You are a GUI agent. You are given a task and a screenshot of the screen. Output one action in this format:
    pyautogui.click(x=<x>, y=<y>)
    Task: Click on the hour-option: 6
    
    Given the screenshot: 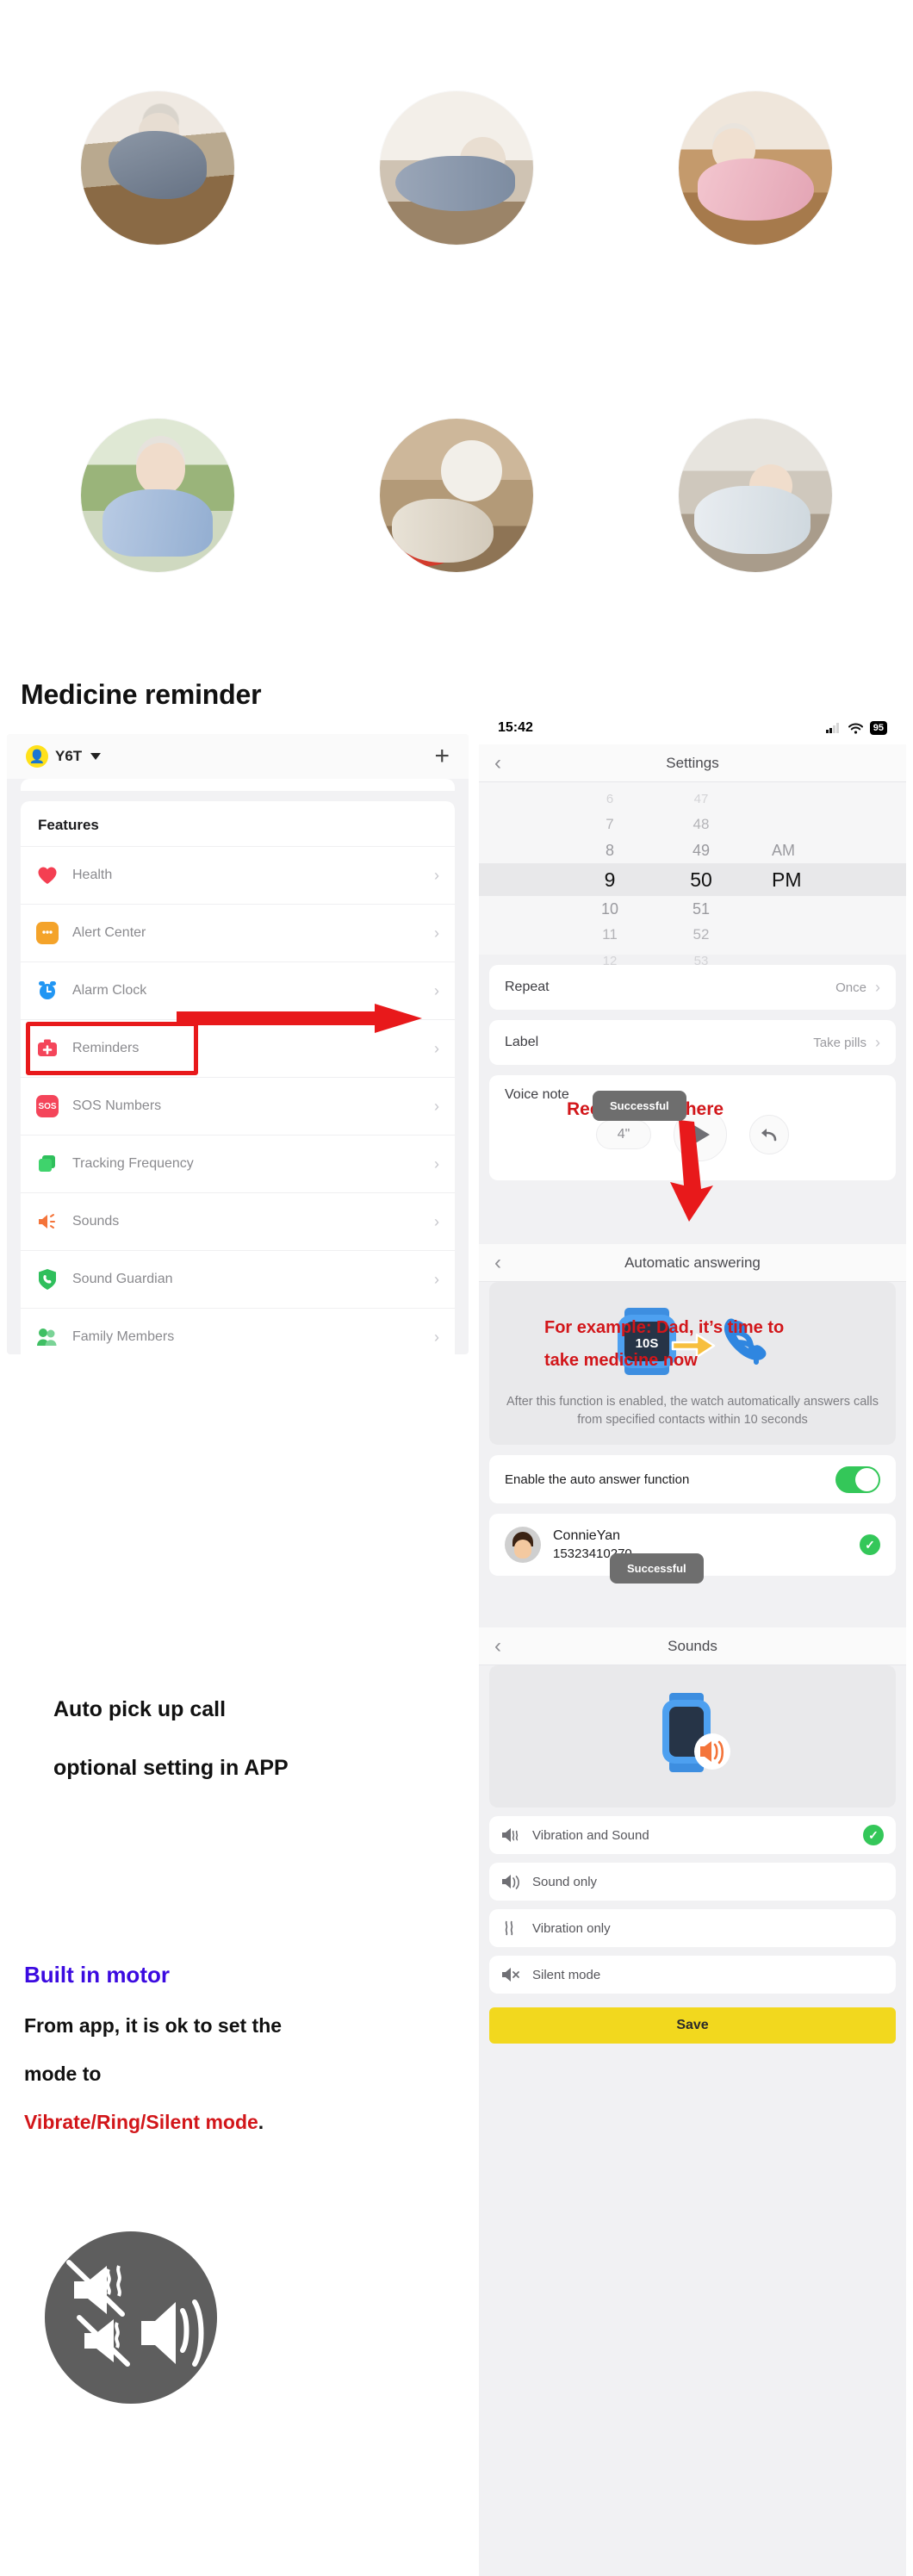 What is the action you would take?
    pyautogui.click(x=609, y=799)
    